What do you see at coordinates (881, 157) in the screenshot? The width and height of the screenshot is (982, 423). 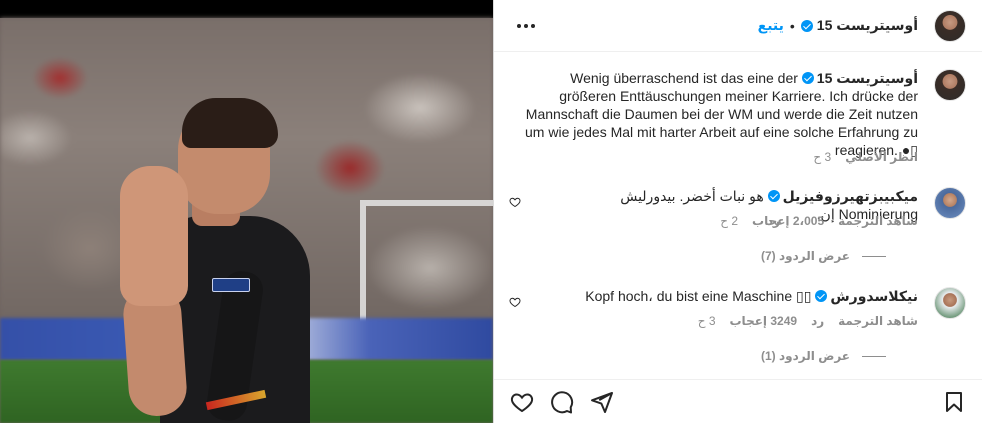 I see `caption-see-original: انظر الأصلي` at bounding box center [881, 157].